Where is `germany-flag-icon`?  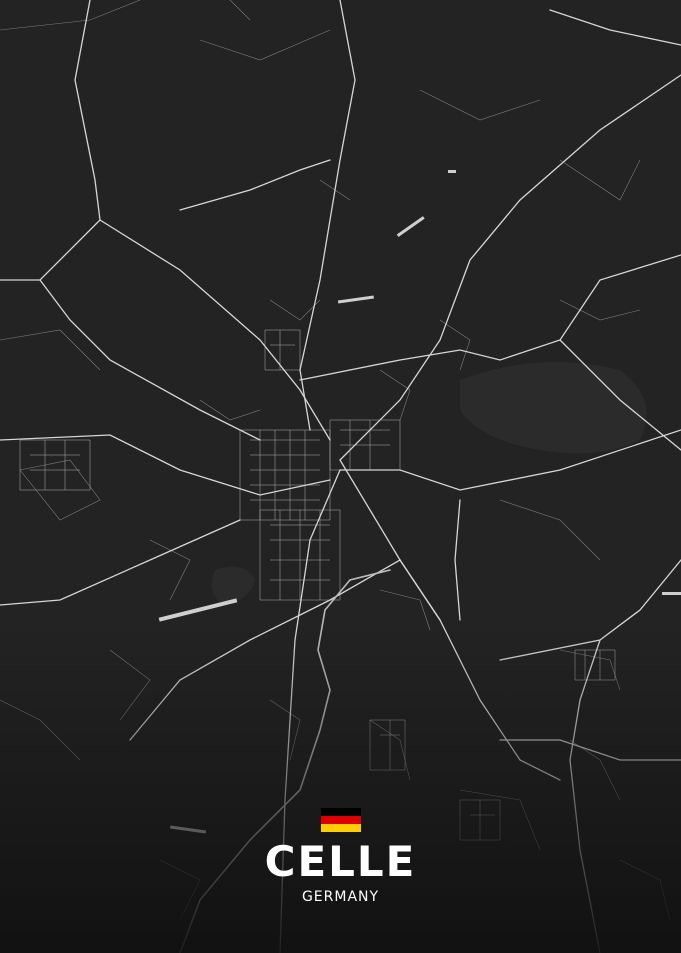
germany-flag-icon is located at coordinates (340, 820).